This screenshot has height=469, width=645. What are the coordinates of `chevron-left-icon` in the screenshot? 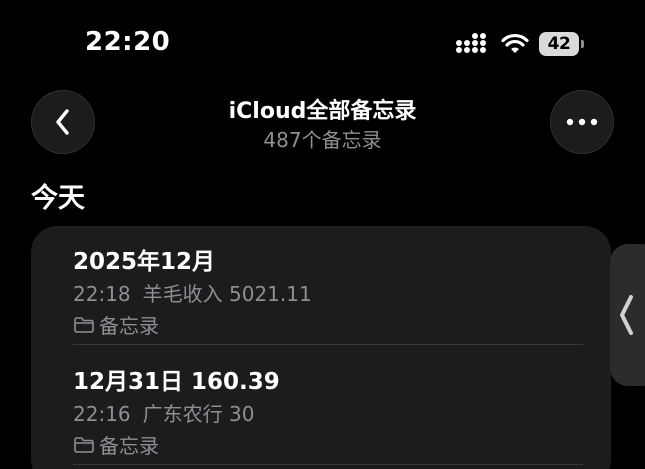 It's located at (626, 315).